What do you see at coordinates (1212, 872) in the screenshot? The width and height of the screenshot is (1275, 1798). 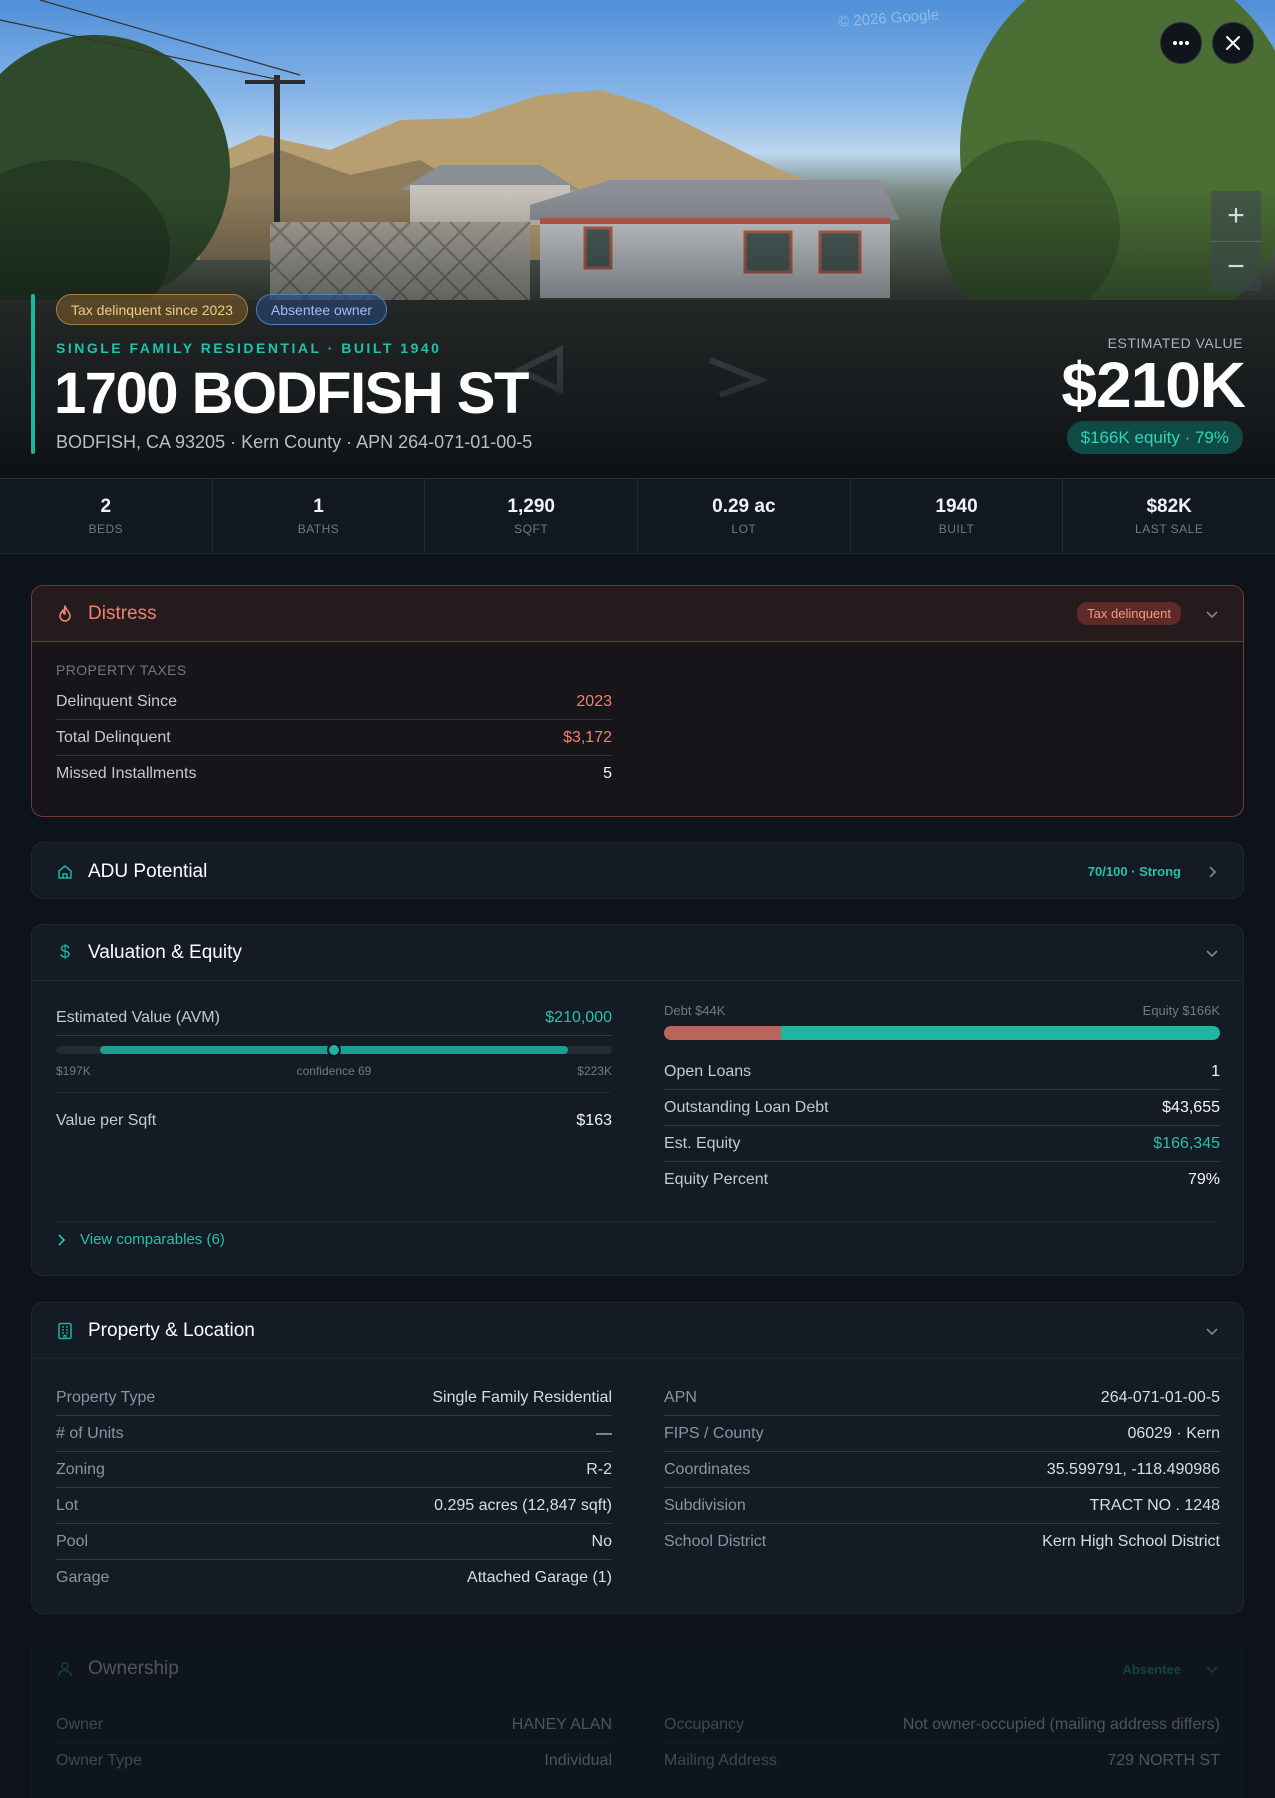 I see `chevron-right-icon` at bounding box center [1212, 872].